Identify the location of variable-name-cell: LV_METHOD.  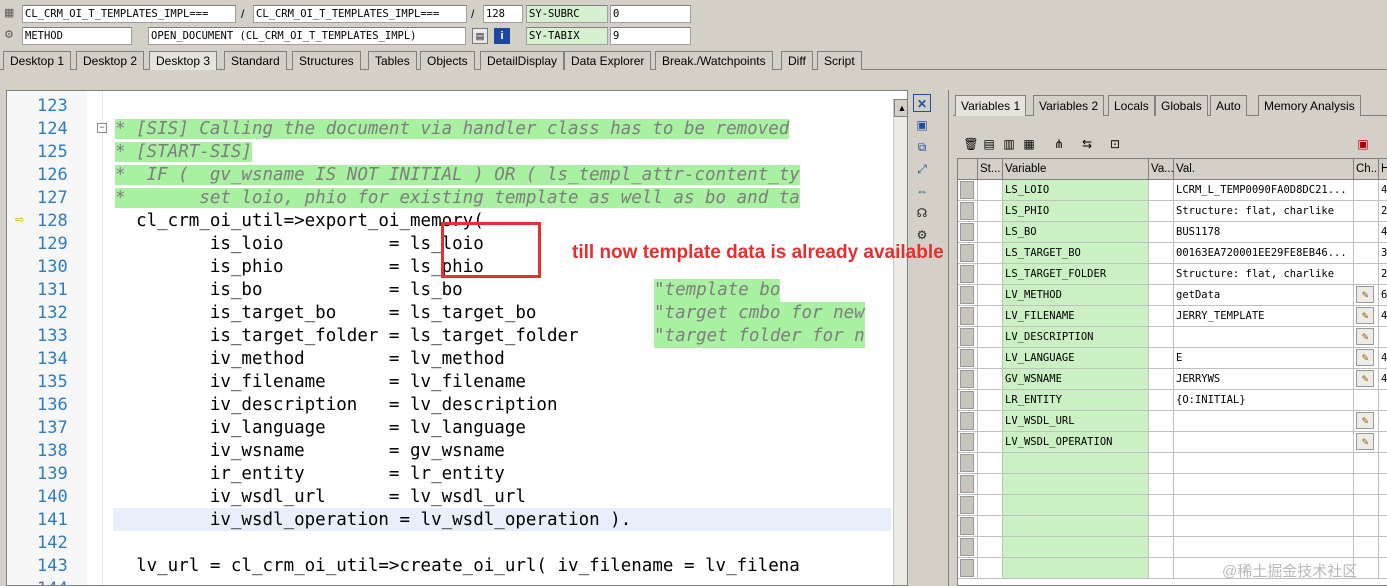
(1076, 295).